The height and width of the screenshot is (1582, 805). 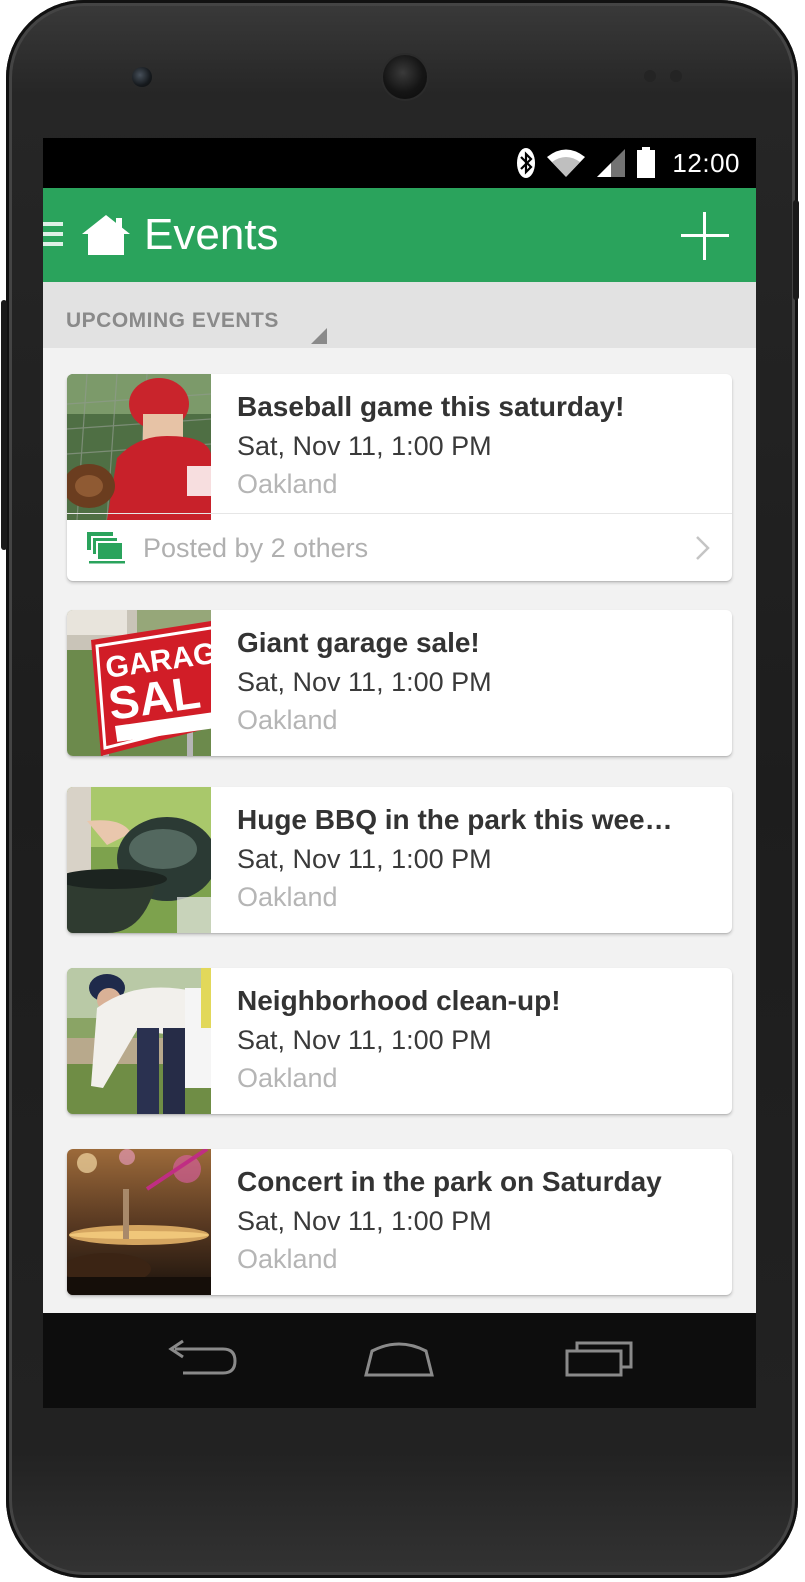 What do you see at coordinates (399, 163) in the screenshot?
I see `status-bar: 12:00` at bounding box center [399, 163].